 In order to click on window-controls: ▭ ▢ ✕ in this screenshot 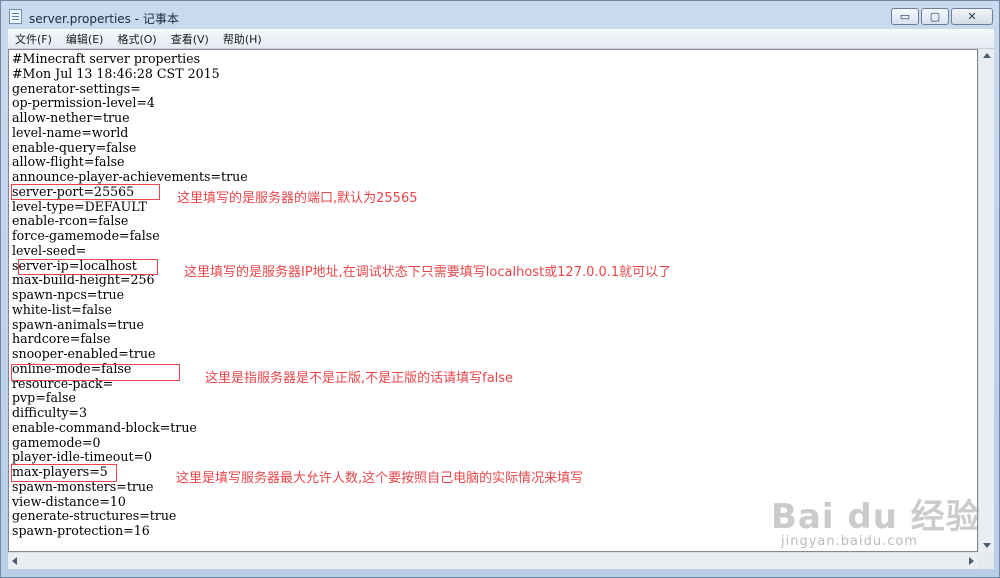, I will do `click(941, 16)`.